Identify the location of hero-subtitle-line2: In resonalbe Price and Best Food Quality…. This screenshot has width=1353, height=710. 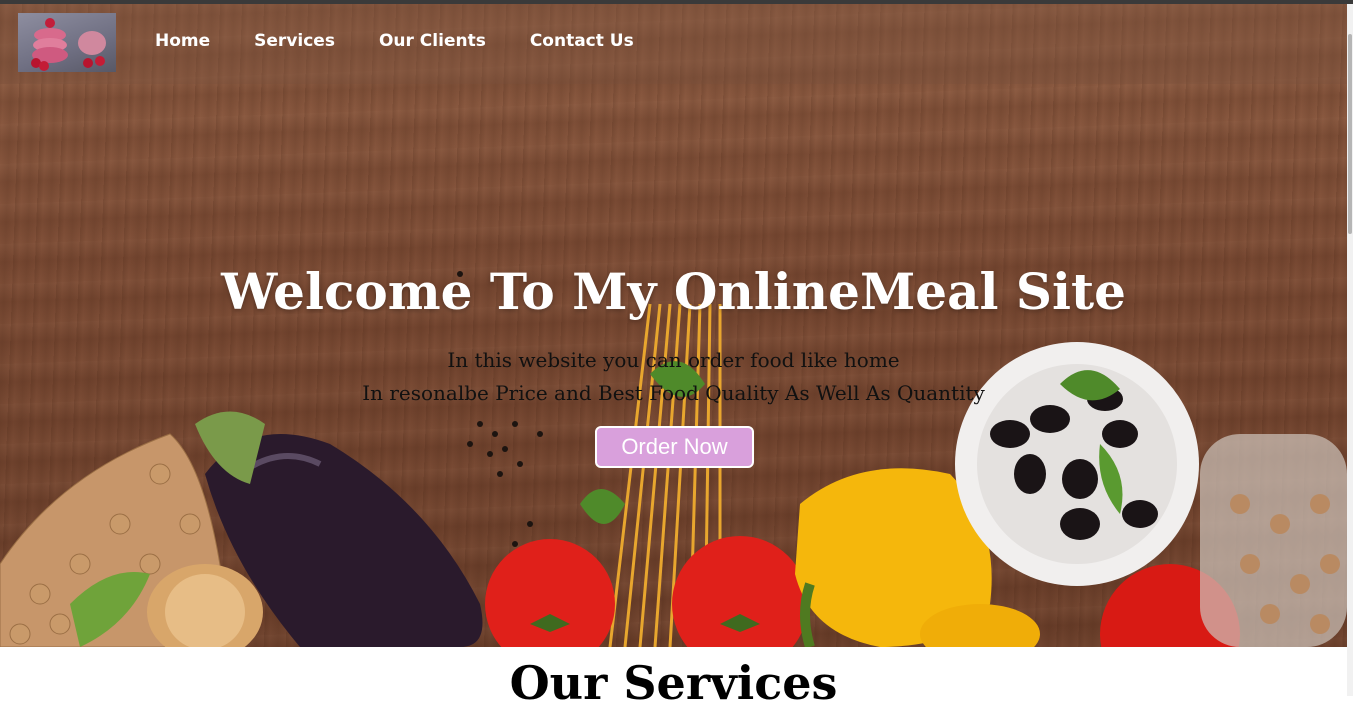
(673, 393).